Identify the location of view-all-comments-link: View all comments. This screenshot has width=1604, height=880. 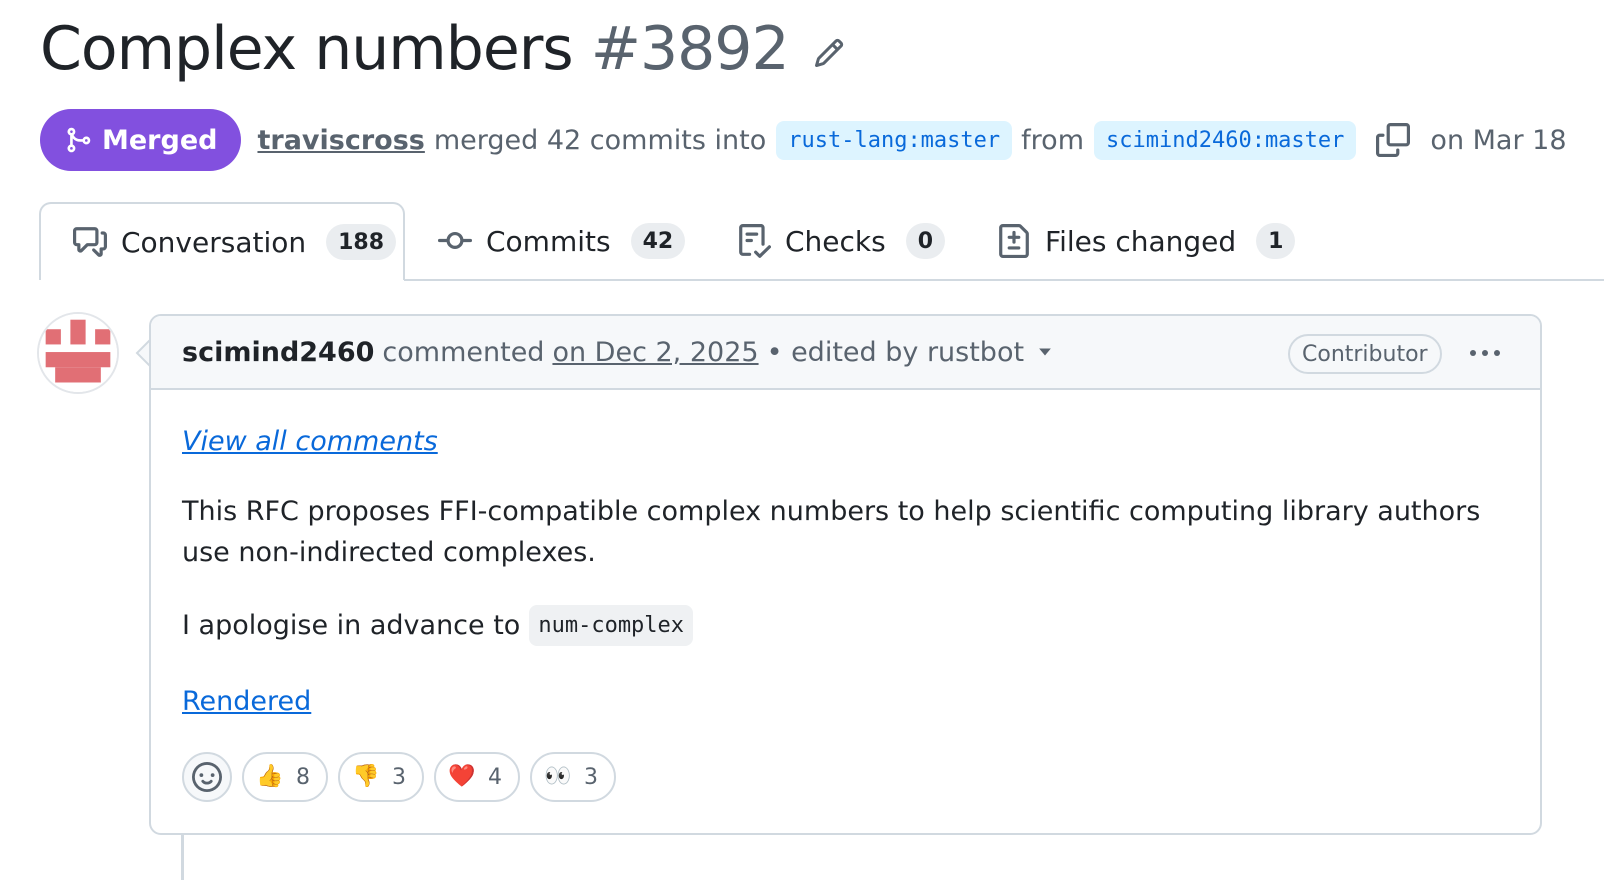
(310, 441).